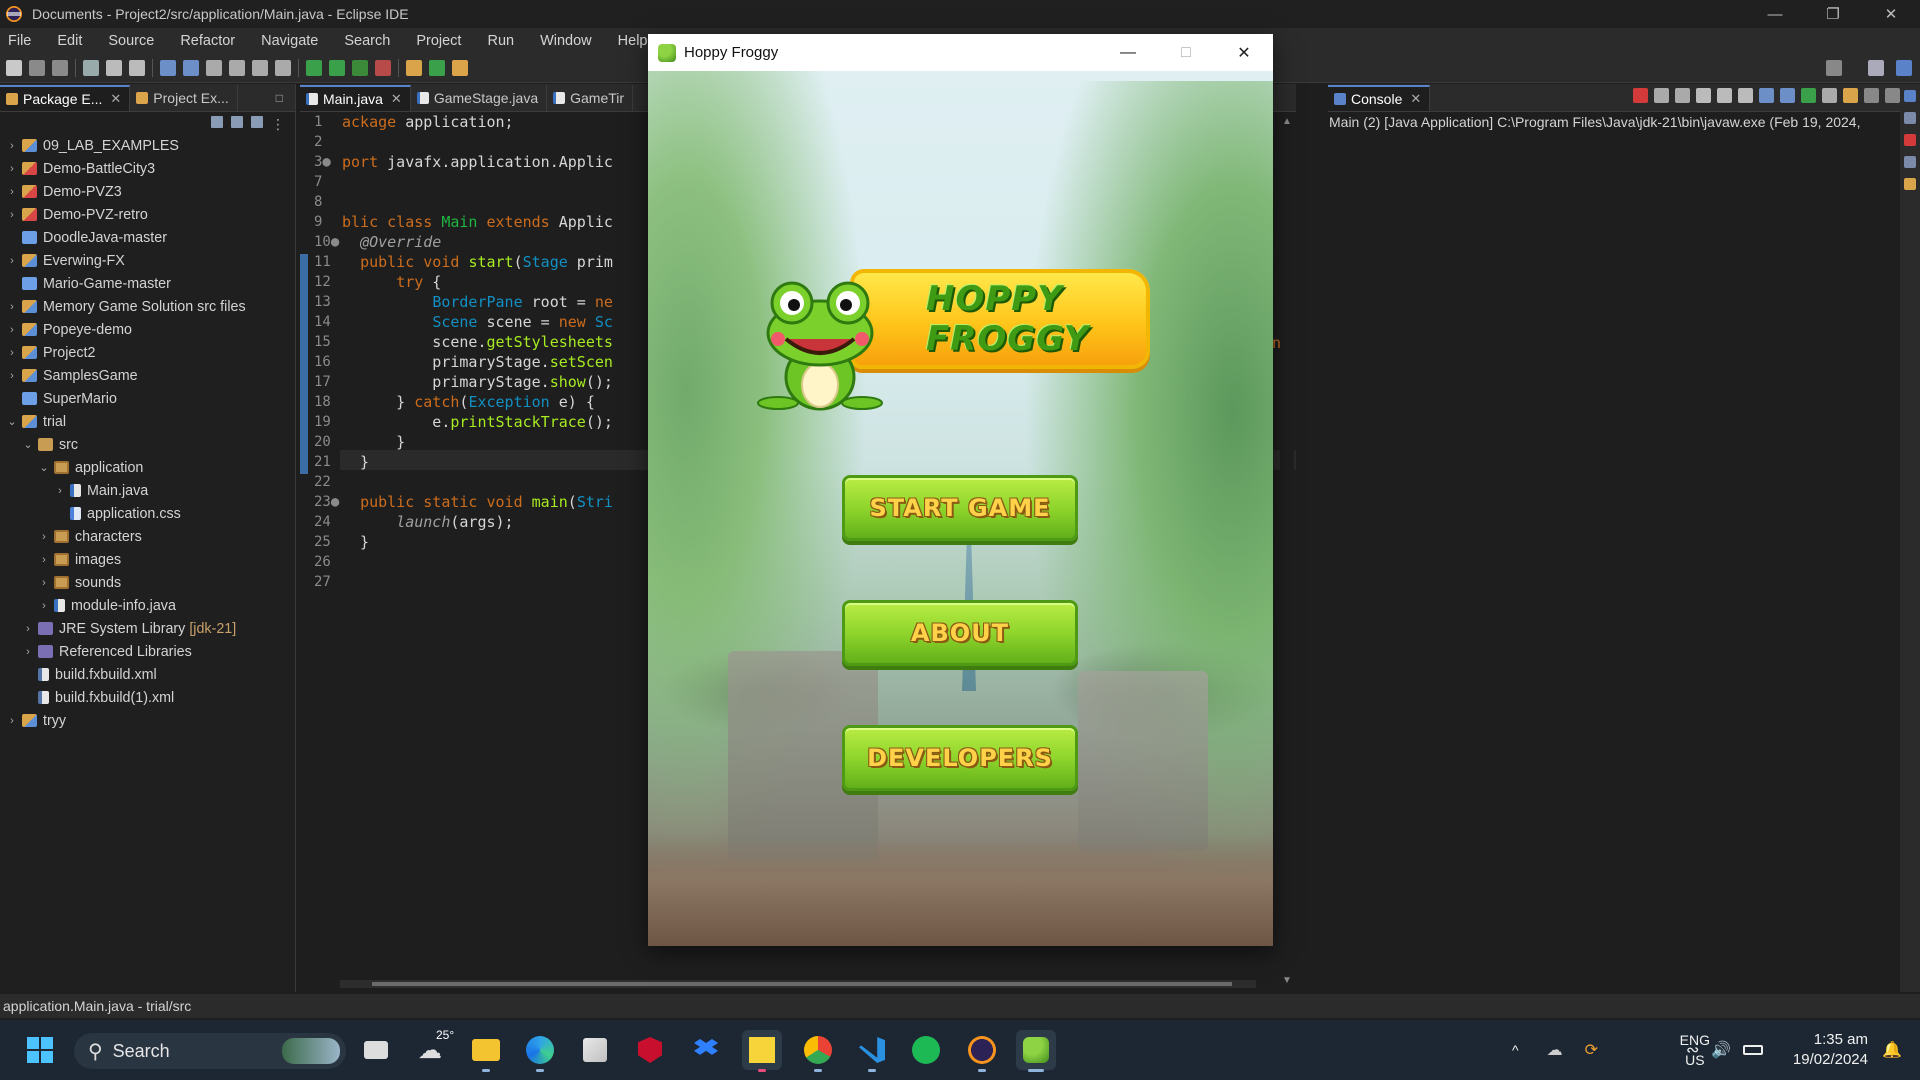 The image size is (1920, 1080). Describe the element at coordinates (147, 697) in the screenshot. I see `tree-item: build.fxbuild(1).xml` at that location.